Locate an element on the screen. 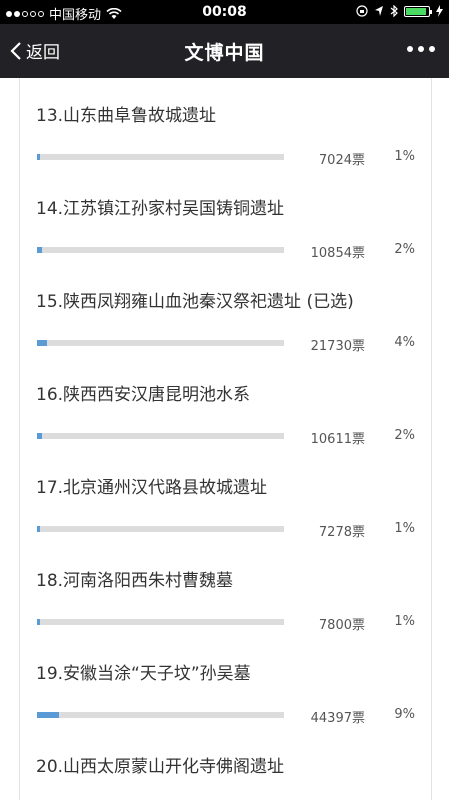 The image size is (449, 800). list-item: 13.山东曲阜鲁故城遗址 7024票 1% is located at coordinates (225, 124).